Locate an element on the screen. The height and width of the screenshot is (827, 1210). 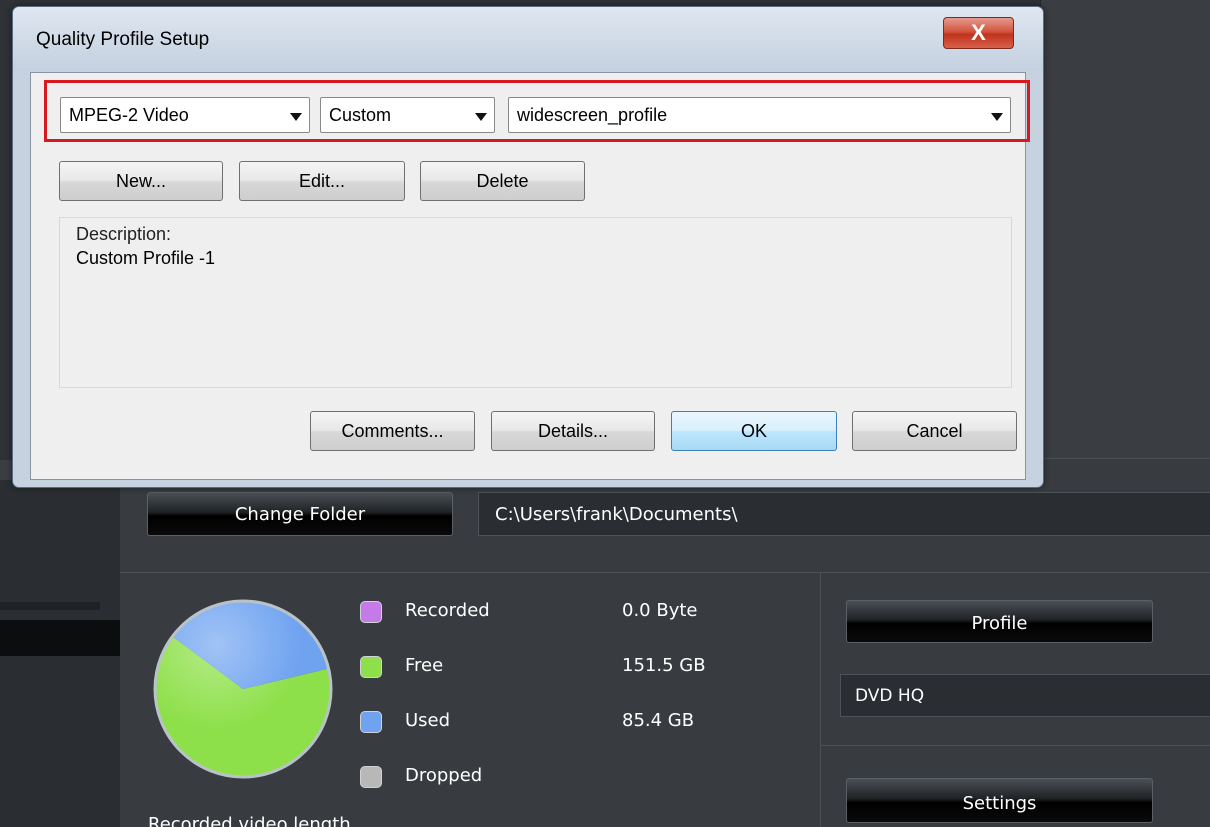
description-label: Description: is located at coordinates (124, 234).